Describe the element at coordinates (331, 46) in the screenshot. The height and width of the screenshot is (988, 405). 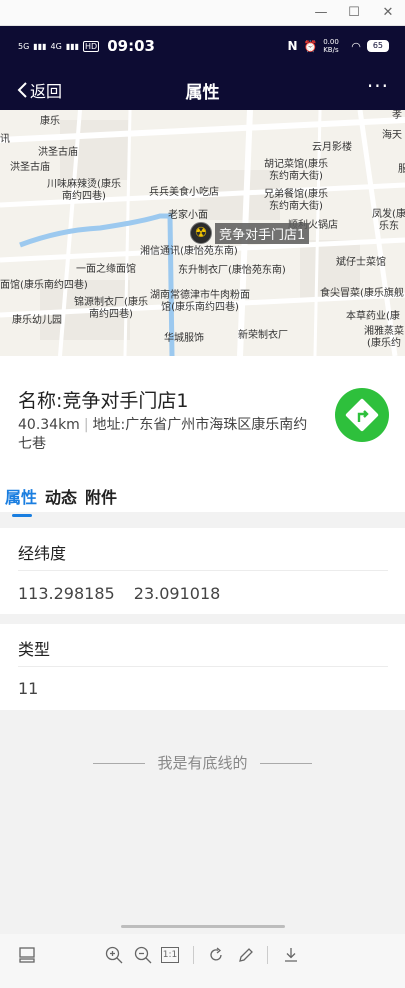
I see `network-speed: 0.00 KB/s` at that location.